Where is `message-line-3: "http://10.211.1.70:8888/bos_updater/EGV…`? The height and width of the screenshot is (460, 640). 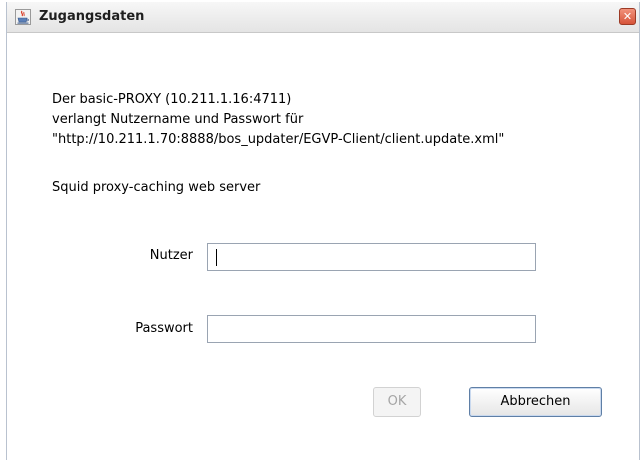 message-line-3: "http://10.211.1.70:8888/bos_updater/EGV… is located at coordinates (278, 139).